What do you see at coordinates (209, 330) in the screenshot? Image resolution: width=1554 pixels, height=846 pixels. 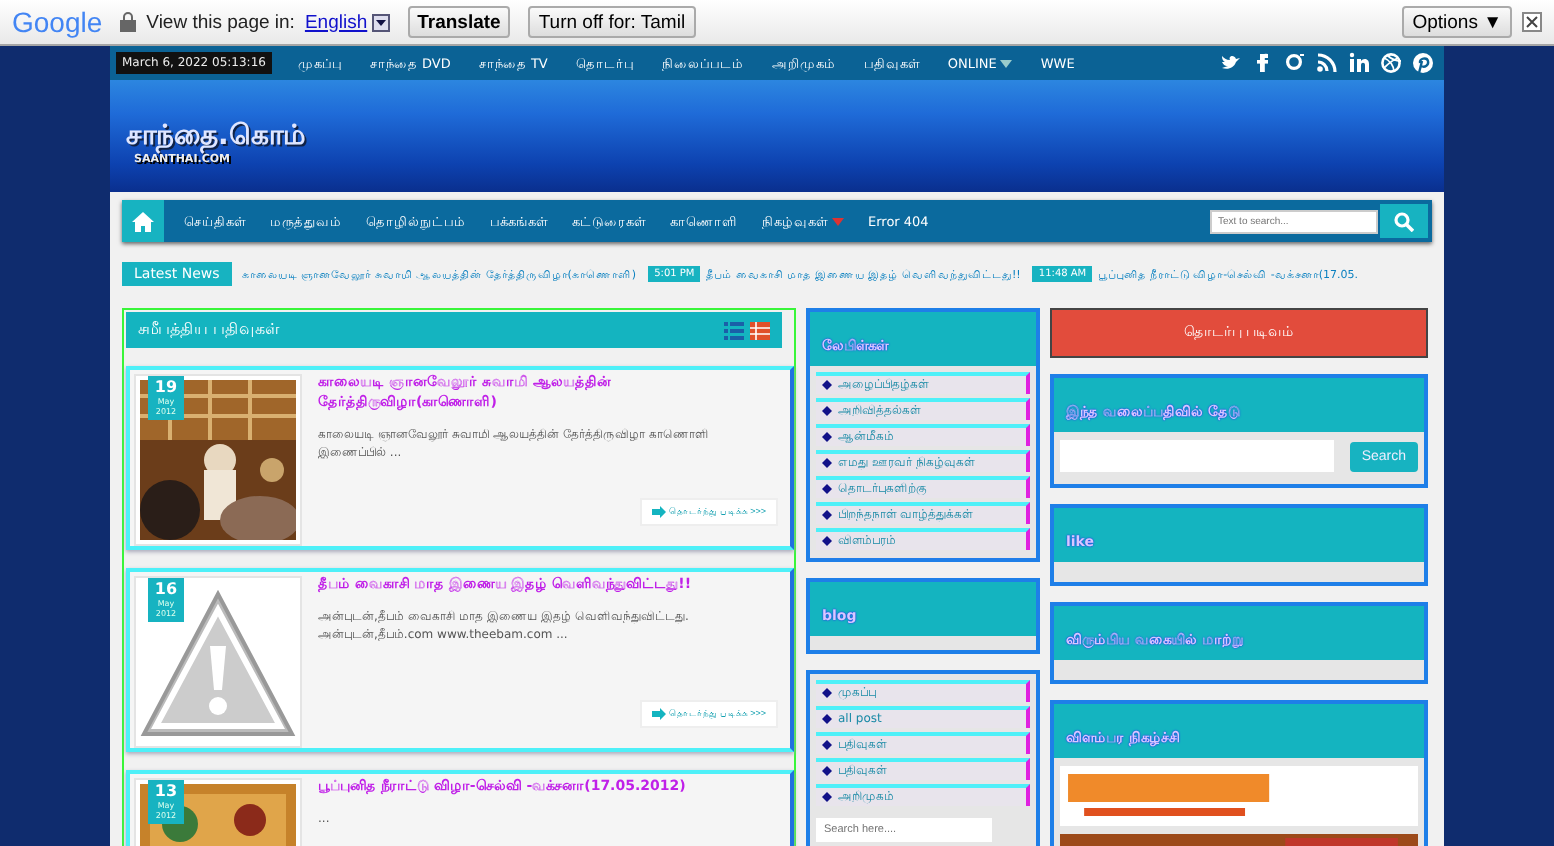 I see `section-title: சமீபத்திய பதிவுகள்` at bounding box center [209, 330].